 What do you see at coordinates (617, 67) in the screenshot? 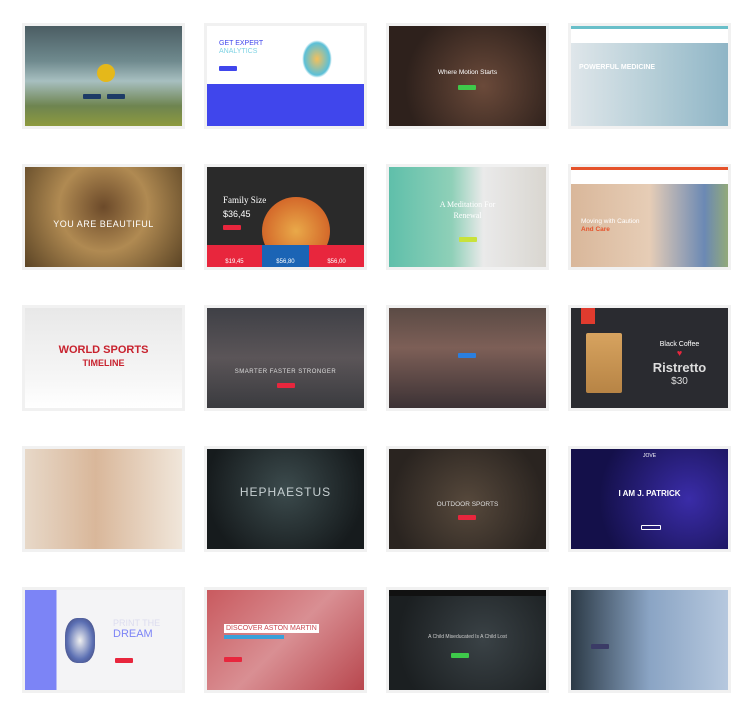
I see `headline: POWERFUL MEDICINE` at bounding box center [617, 67].